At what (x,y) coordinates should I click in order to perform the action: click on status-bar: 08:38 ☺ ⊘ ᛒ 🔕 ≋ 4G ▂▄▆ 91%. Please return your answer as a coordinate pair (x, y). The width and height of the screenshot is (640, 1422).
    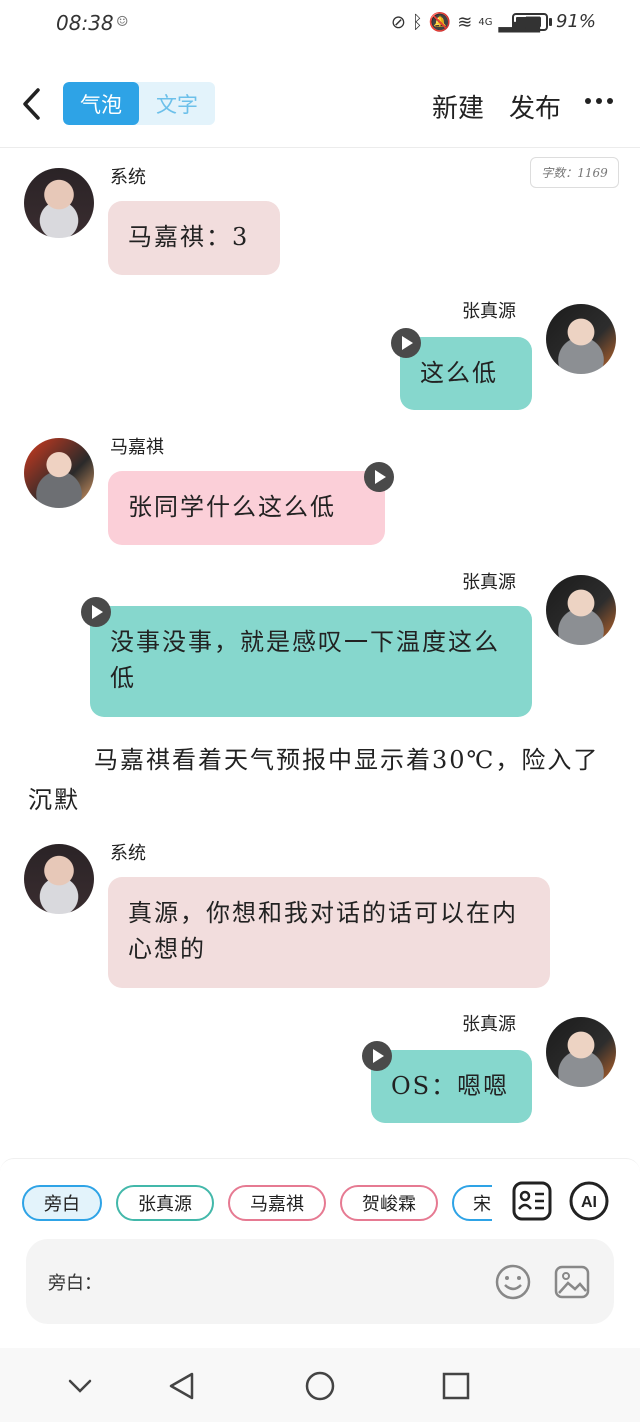
    Looking at the image, I should click on (320, 24).